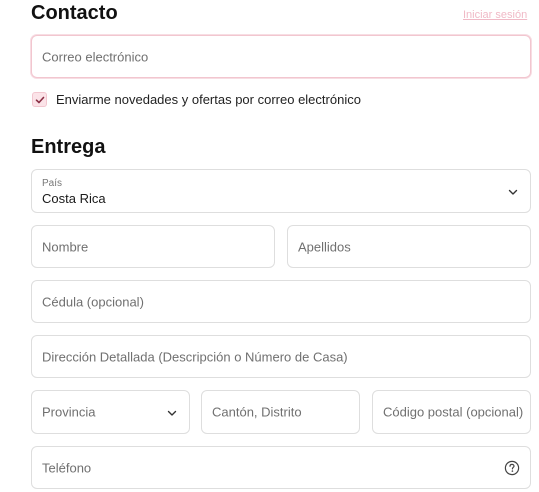 This screenshot has width=539, height=492. I want to click on canton-placeholder: Cantón, Distrito, so click(257, 412).